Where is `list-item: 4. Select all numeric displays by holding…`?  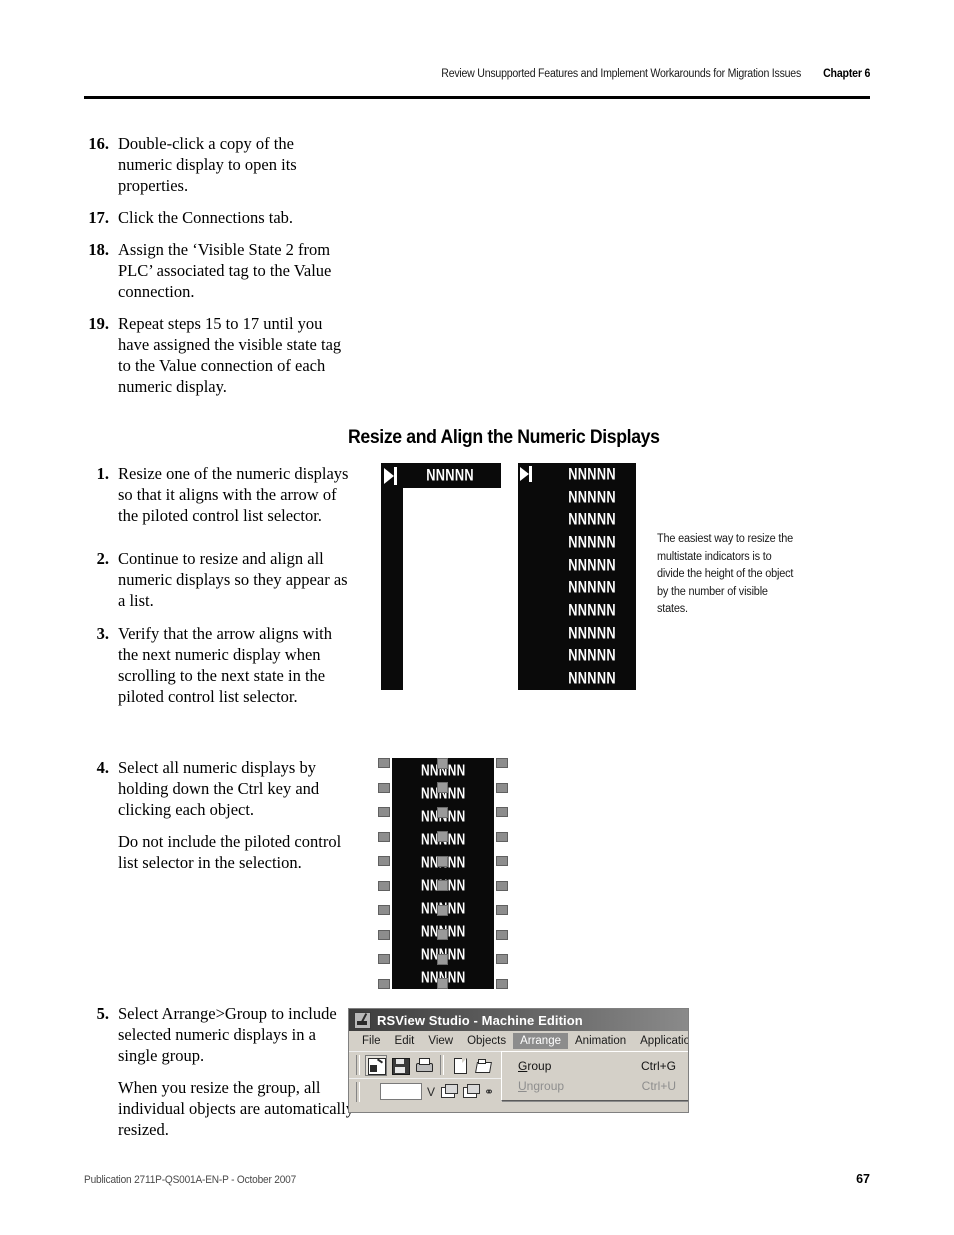 list-item: 4. Select all numeric displays by holding… is located at coordinates (216, 815).